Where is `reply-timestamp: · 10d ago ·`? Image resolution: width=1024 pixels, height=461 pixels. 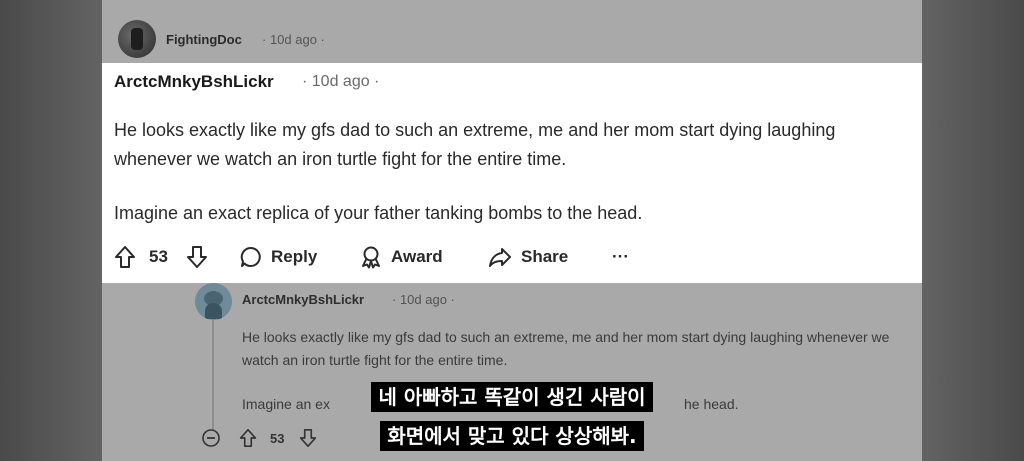 reply-timestamp: · 10d ago · is located at coordinates (423, 299).